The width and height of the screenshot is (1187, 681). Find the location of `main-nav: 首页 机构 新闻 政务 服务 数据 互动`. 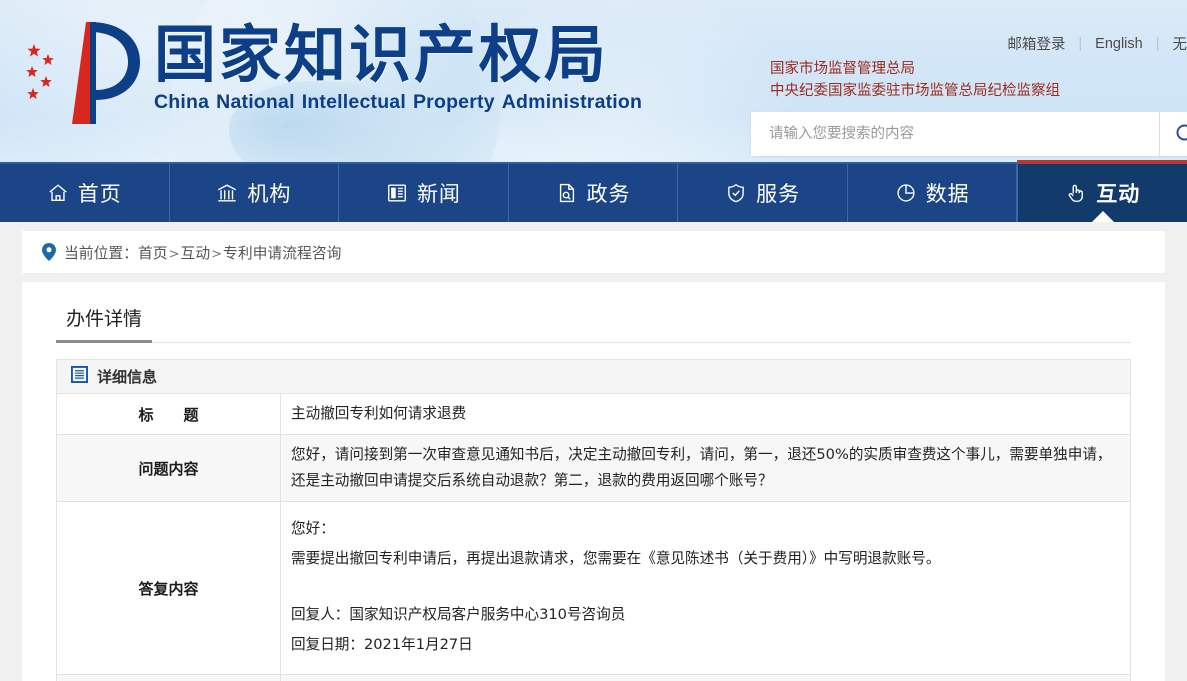

main-nav: 首页 机构 新闻 政务 服务 数据 互动 is located at coordinates (593, 191).